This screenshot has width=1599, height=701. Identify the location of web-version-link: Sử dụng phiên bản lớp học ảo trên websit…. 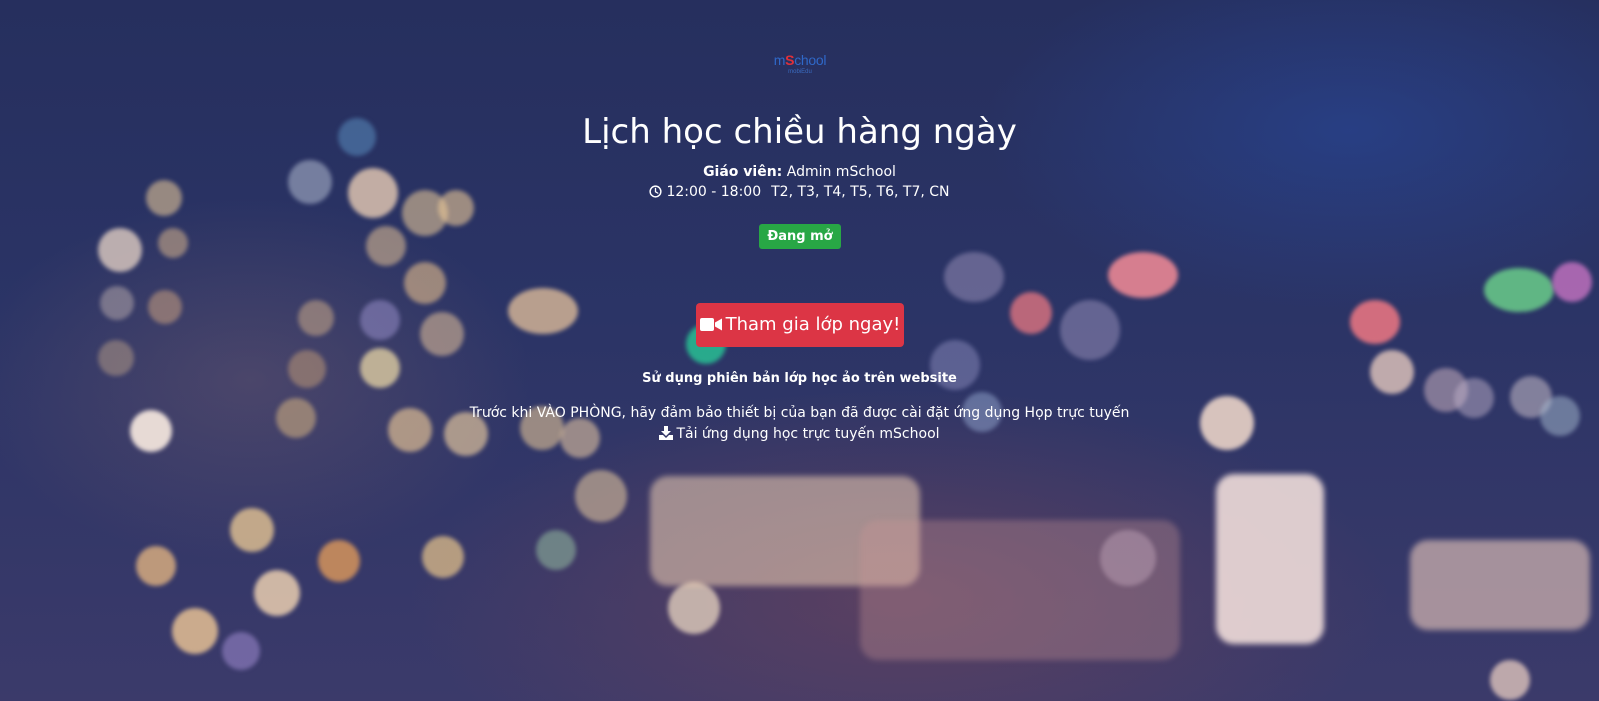
(799, 379).